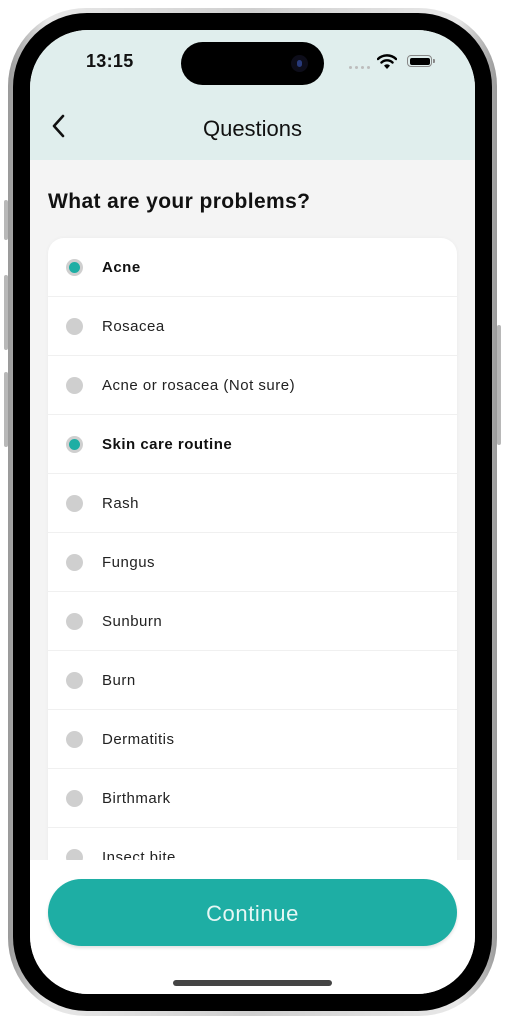 This screenshot has height=1024, width=505. I want to click on mute-switch, so click(6, 220).